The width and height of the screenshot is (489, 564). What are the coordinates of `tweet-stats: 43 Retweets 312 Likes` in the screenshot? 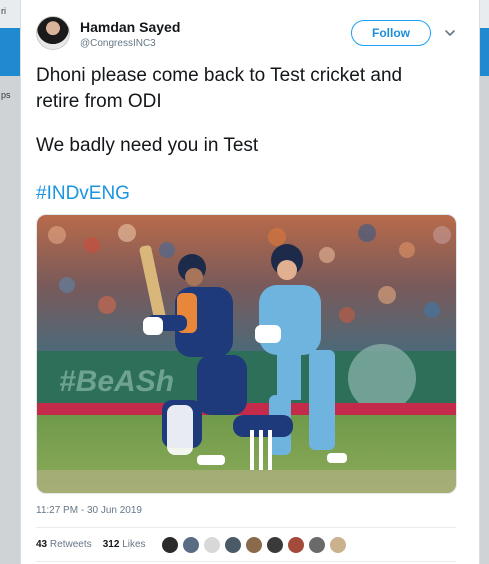 It's located at (91, 544).